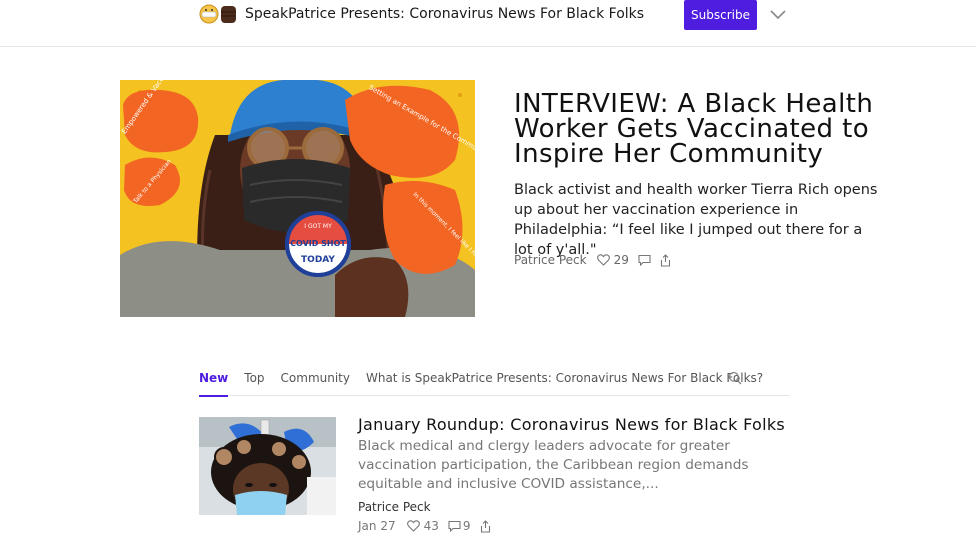  What do you see at coordinates (377, 526) in the screenshot?
I see `post-date: Jan 27` at bounding box center [377, 526].